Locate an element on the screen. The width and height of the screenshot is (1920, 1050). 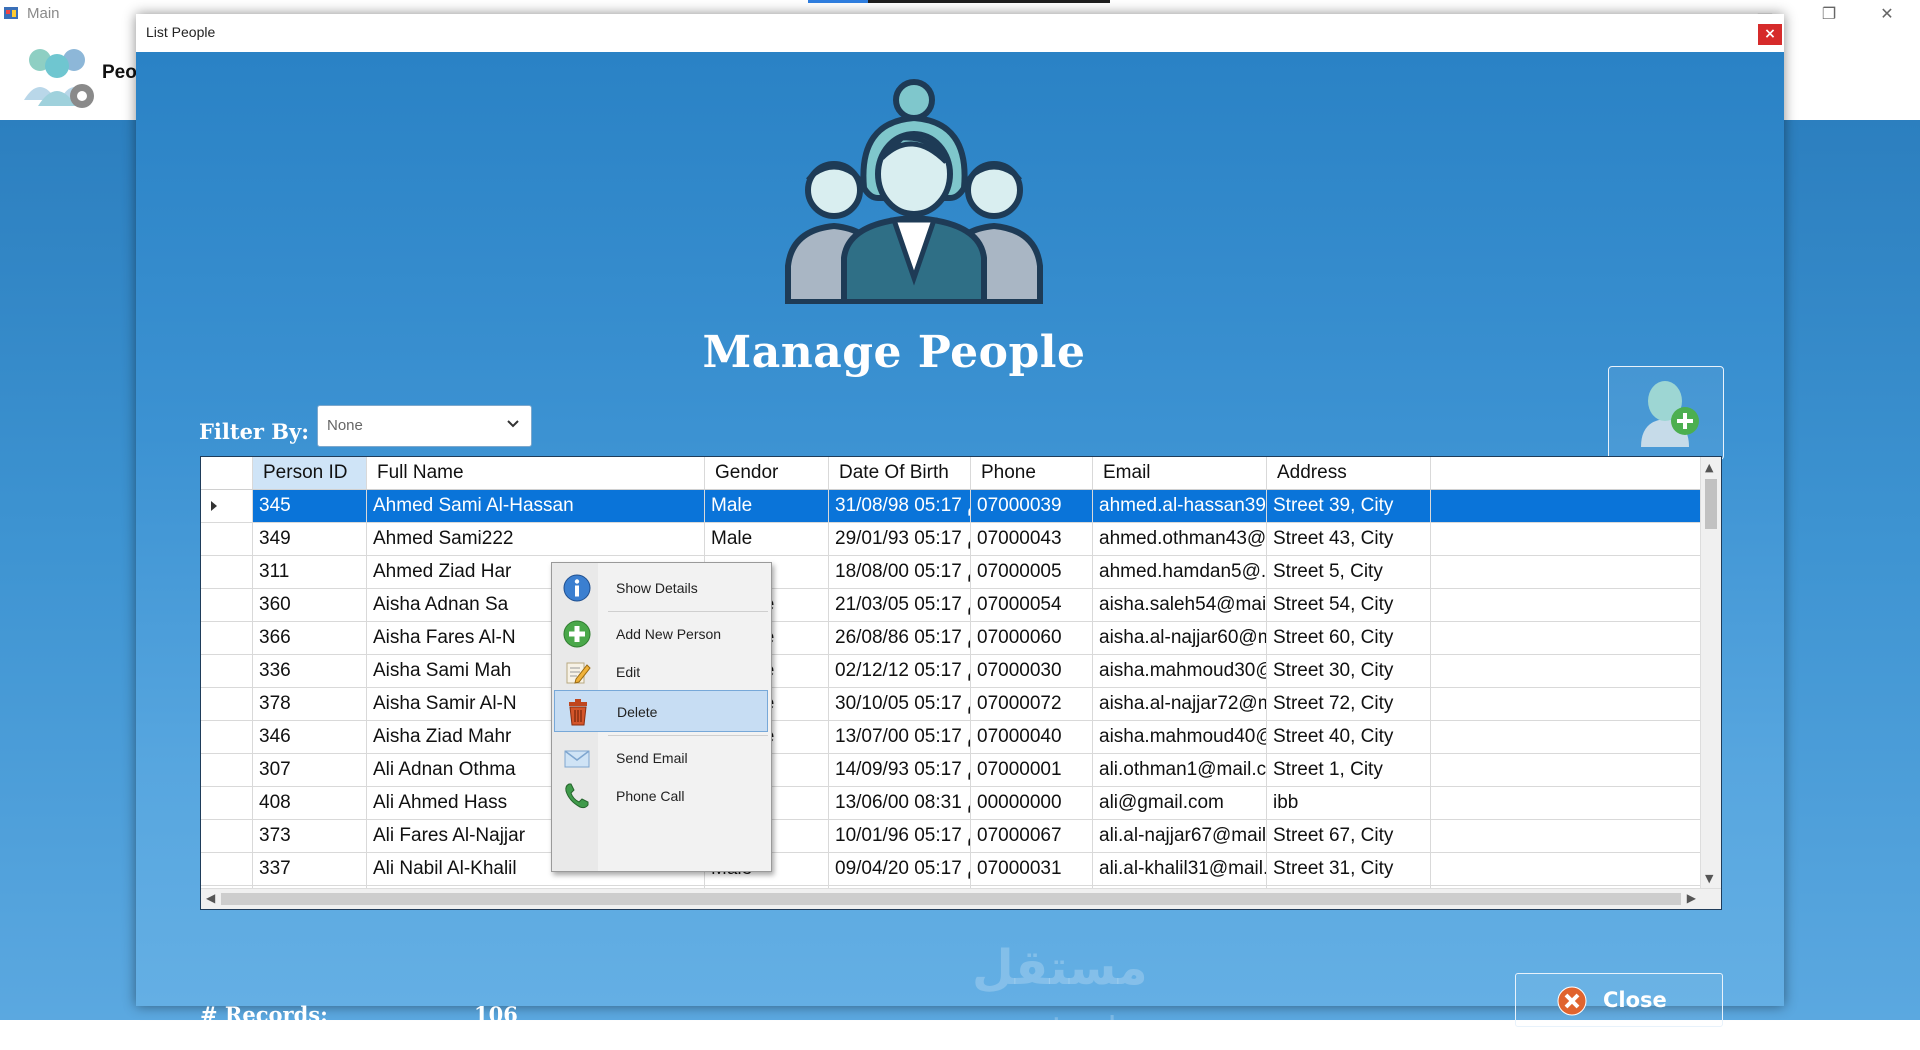
cell-address: Street 60, City is located at coordinates (1349, 638).